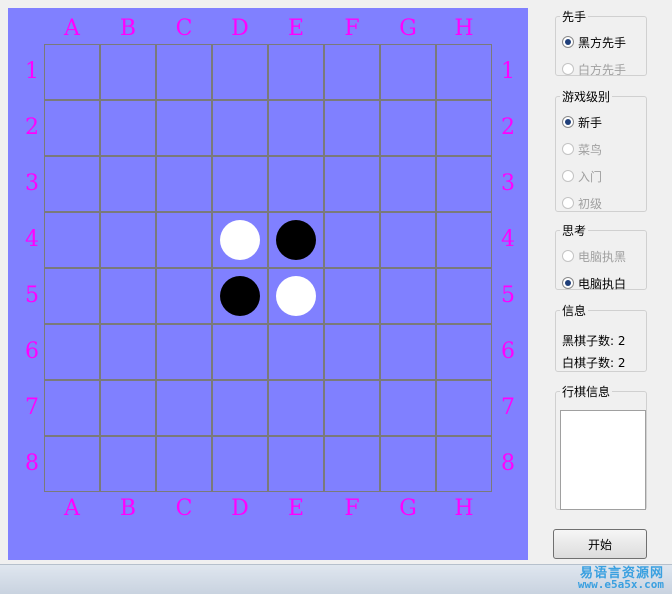  Describe the element at coordinates (32, 127) in the screenshot. I see `row-label-left: 2` at that location.